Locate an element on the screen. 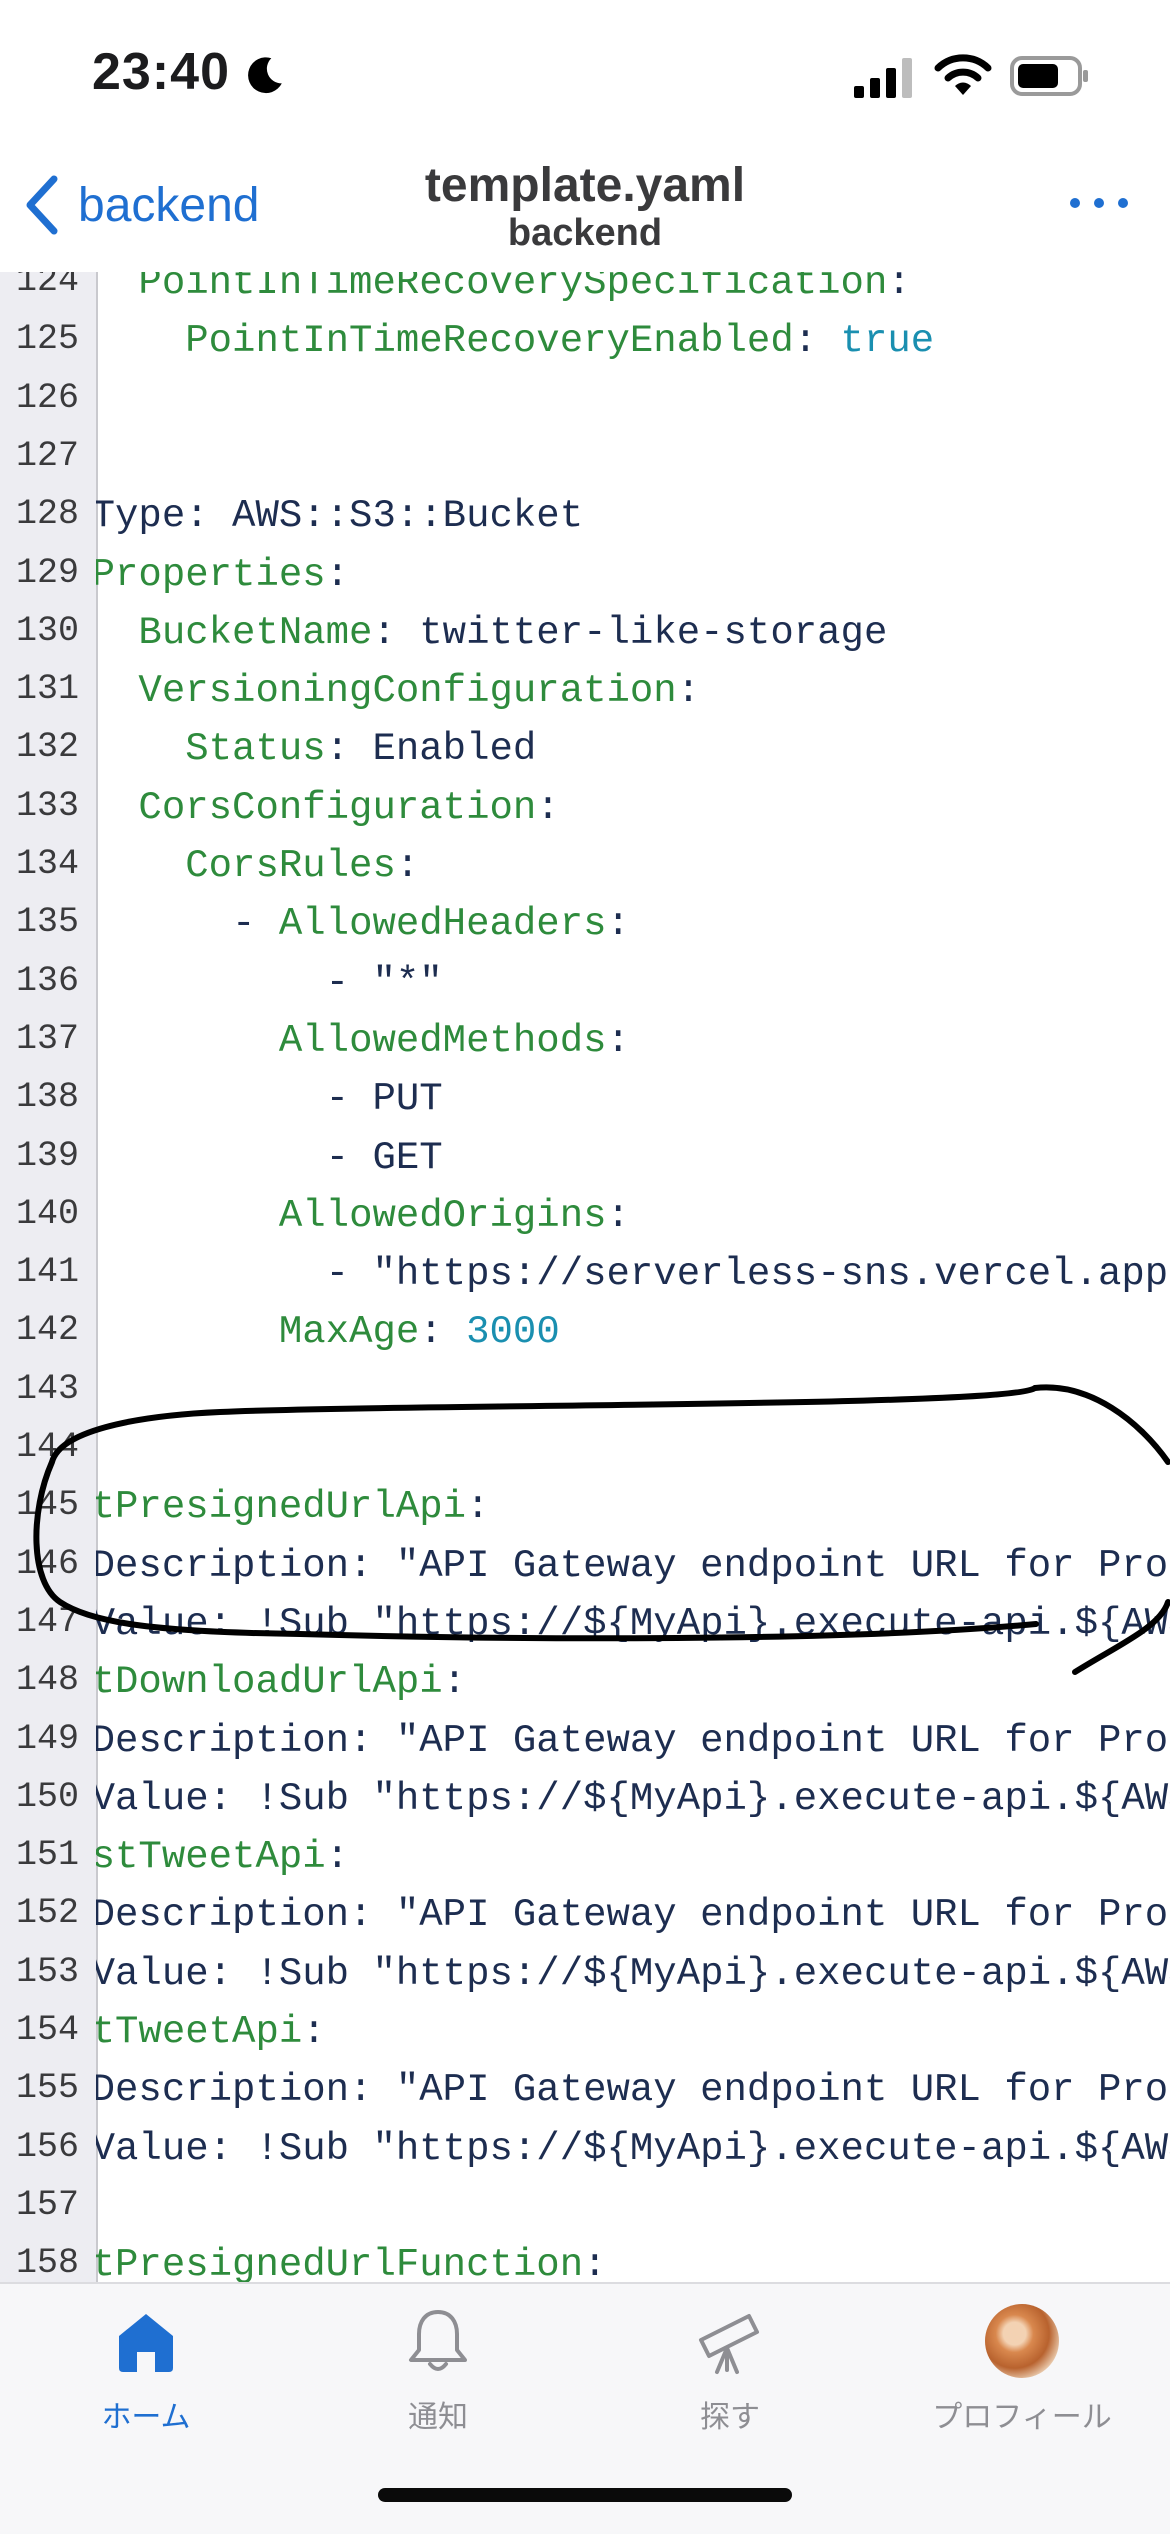  tab-home: ホーム is located at coordinates (146, 2384).